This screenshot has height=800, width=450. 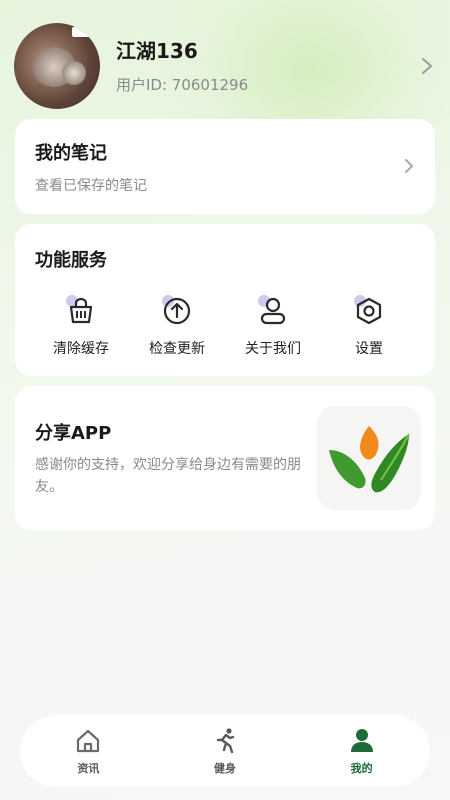 I want to click on service-check-update: 检查更新, so click(x=177, y=326).